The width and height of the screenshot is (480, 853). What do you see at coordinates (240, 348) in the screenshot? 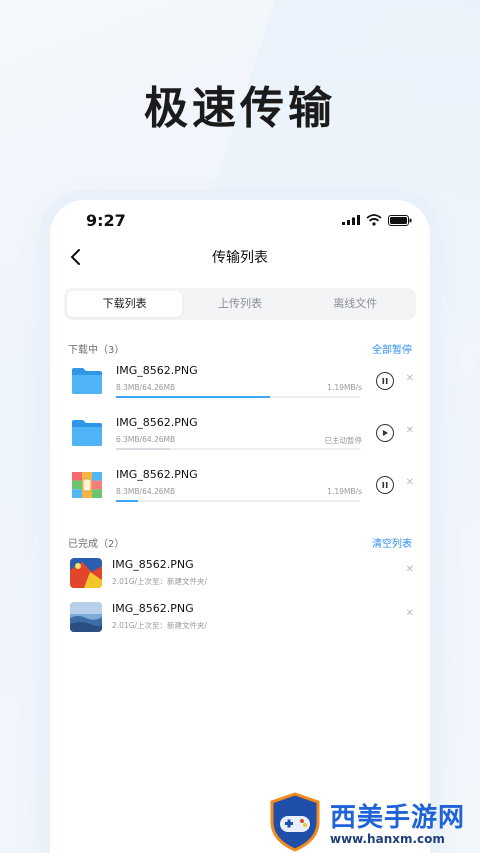
I see `downloading-header: 下载中（3） 全部暂停` at bounding box center [240, 348].